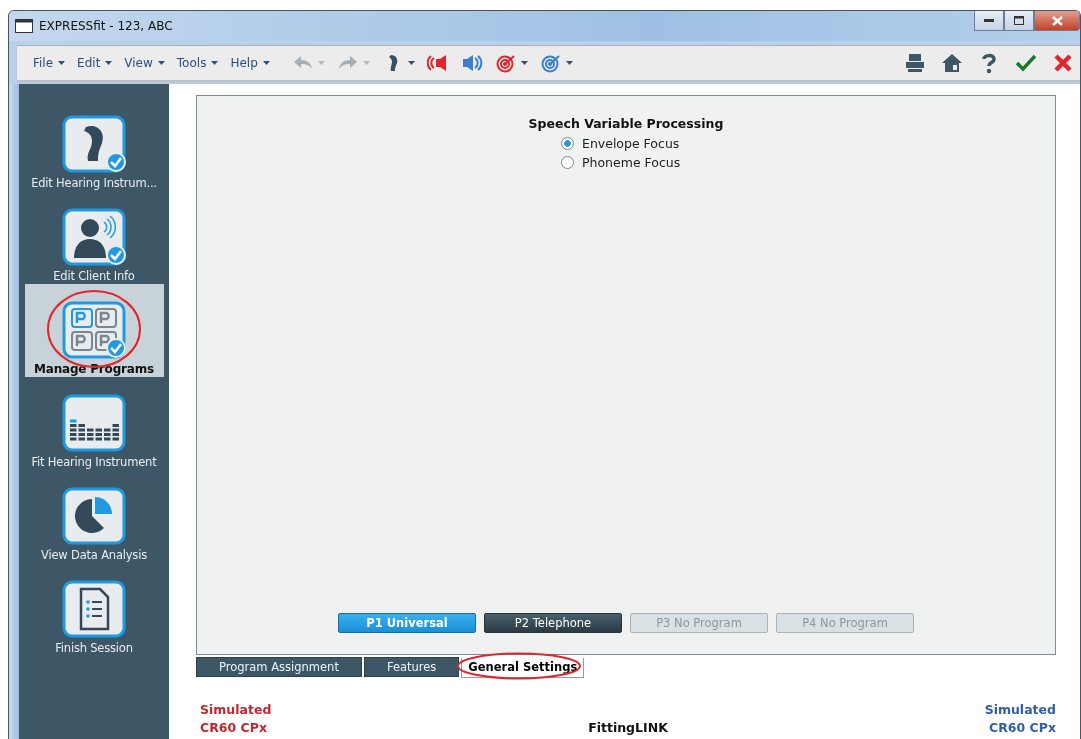 Image resolution: width=1081 pixels, height=739 pixels. Describe the element at coordinates (1026, 63) in the screenshot. I see `checkmark-icon` at that location.